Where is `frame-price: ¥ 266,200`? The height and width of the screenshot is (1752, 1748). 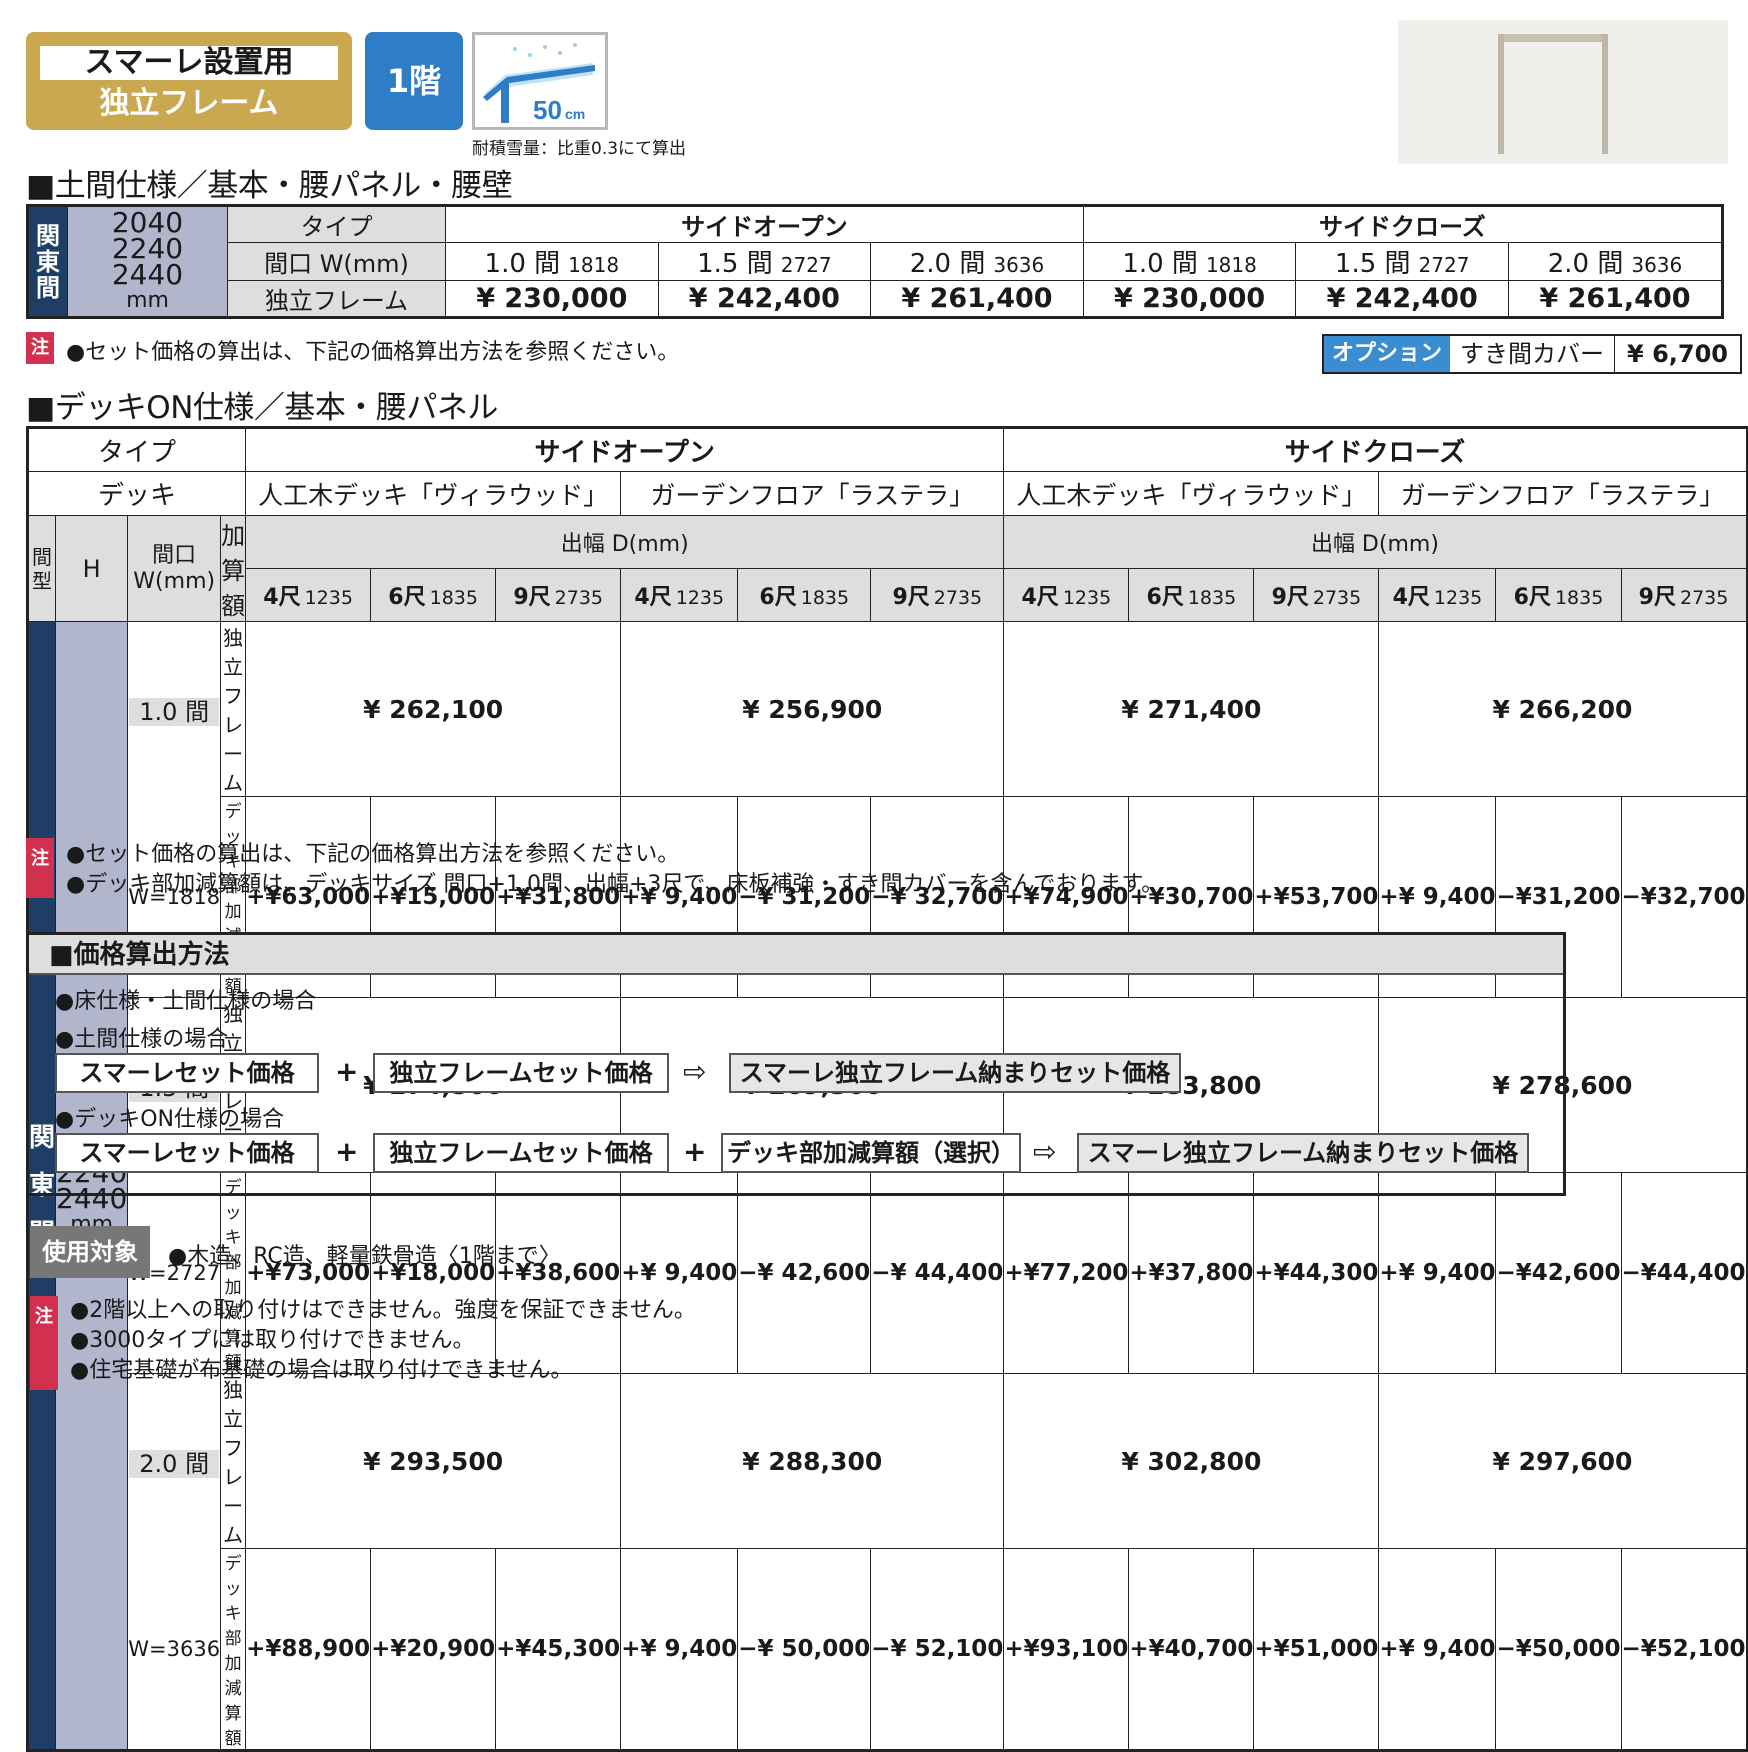
frame-price: ¥ 266,200 is located at coordinates (1563, 709).